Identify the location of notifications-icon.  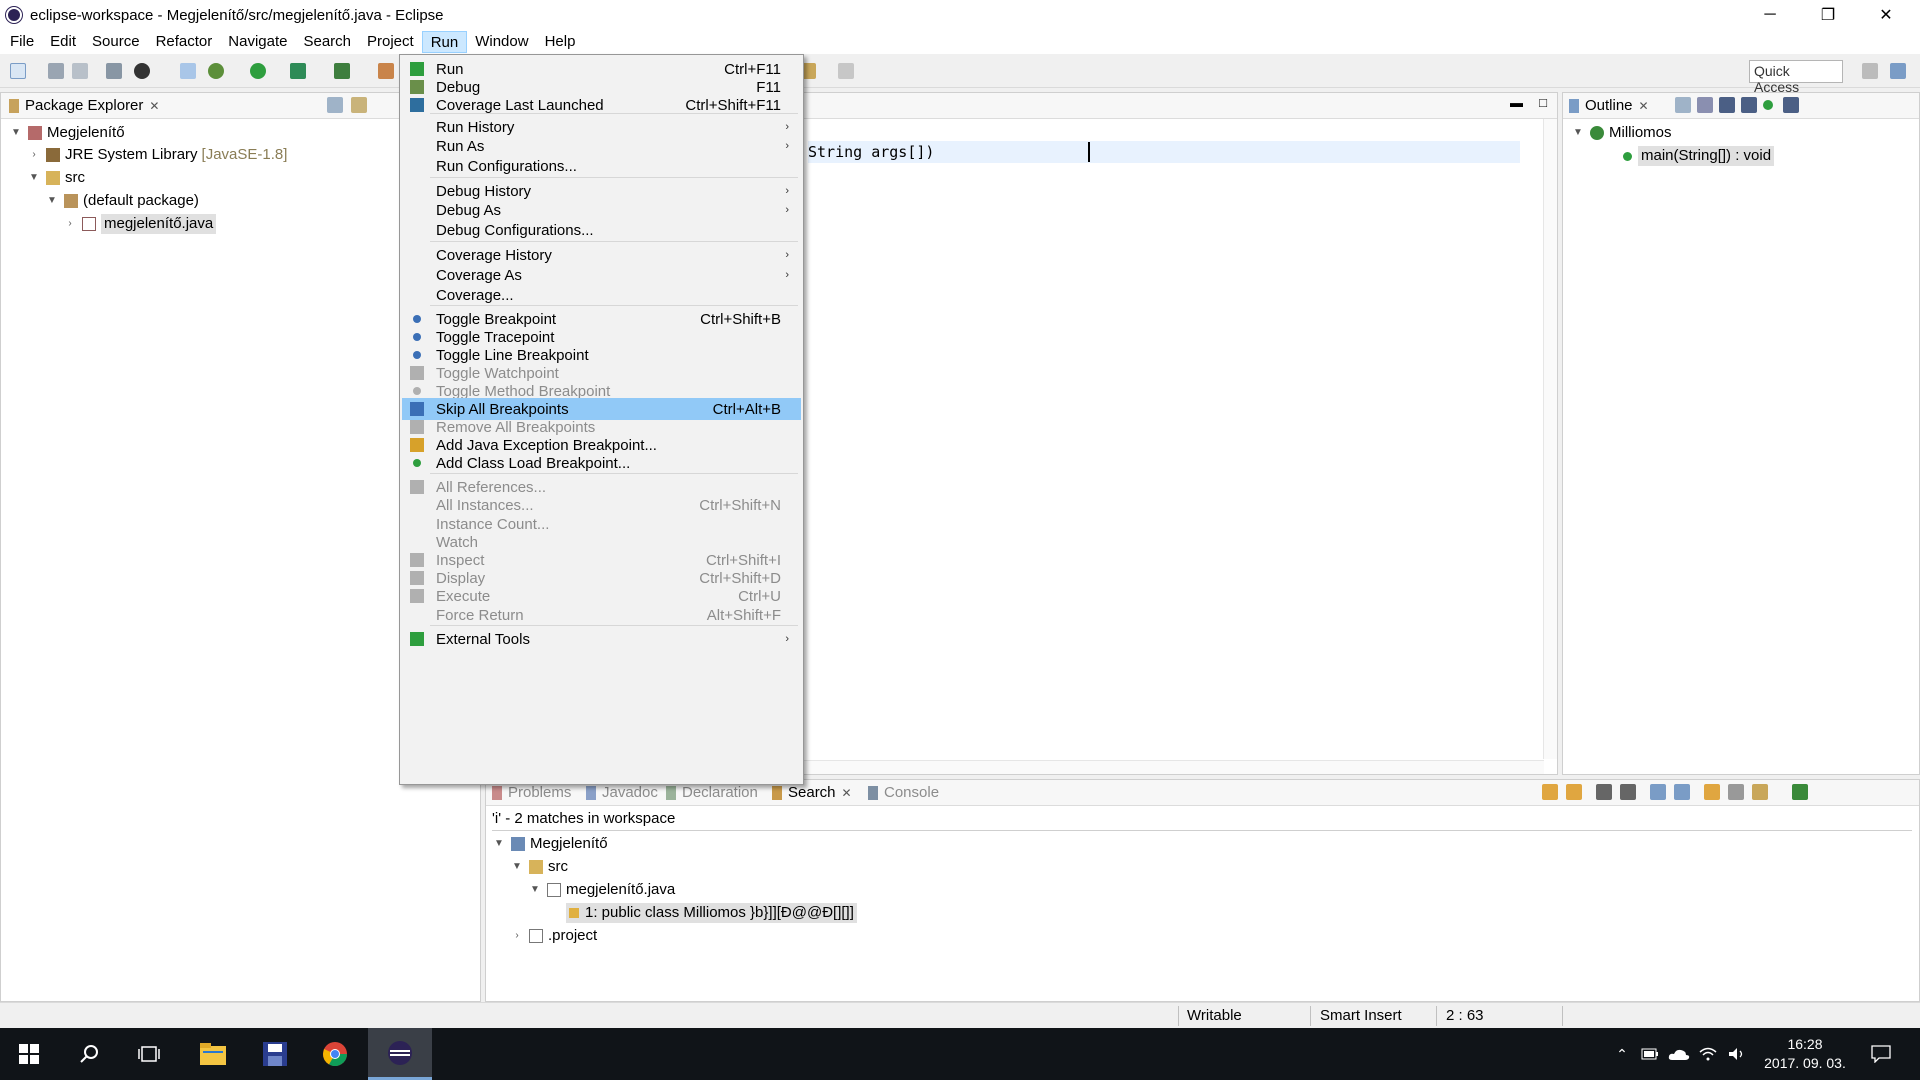
(1881, 1054).